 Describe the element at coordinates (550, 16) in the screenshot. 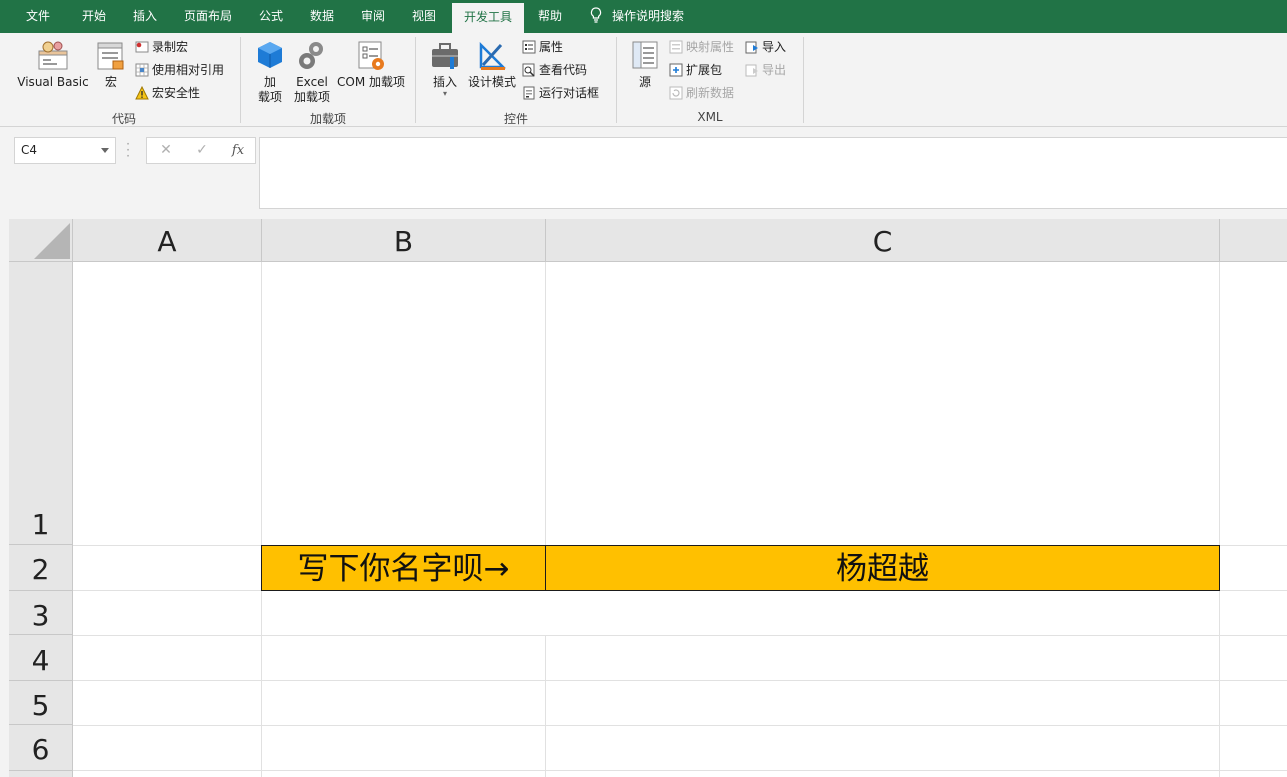

I see `tab-help: 帮助` at that location.